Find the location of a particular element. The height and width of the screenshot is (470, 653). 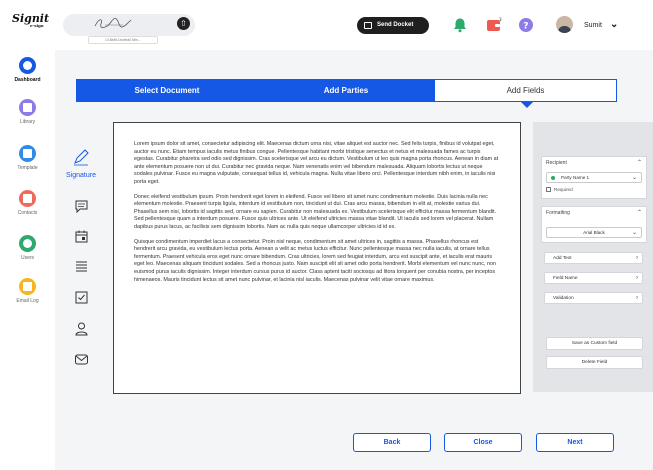

sidebar-item-label: Users is located at coordinates (27, 258).